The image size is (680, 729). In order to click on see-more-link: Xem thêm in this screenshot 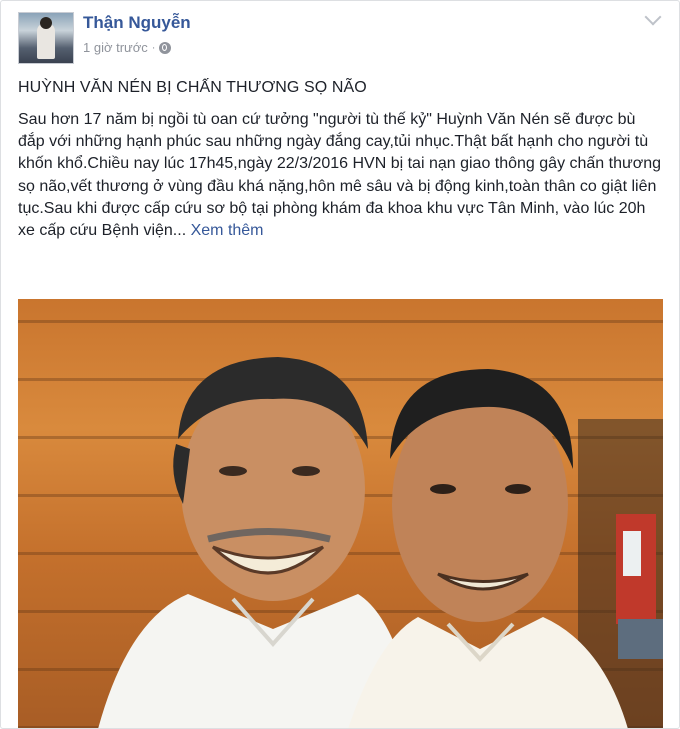, I will do `click(227, 230)`.